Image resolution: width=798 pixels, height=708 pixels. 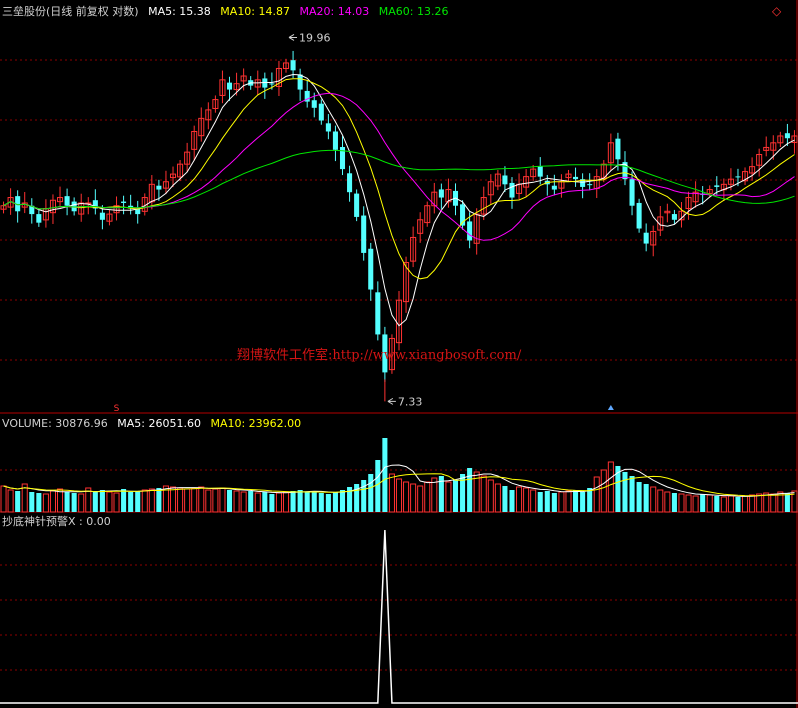 What do you see at coordinates (334, 11) in the screenshot?
I see `ma20-label: MA20: 14.03` at bounding box center [334, 11].